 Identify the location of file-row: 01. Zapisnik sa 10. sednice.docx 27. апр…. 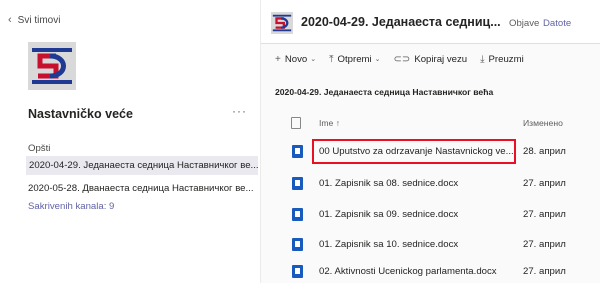
(430, 245).